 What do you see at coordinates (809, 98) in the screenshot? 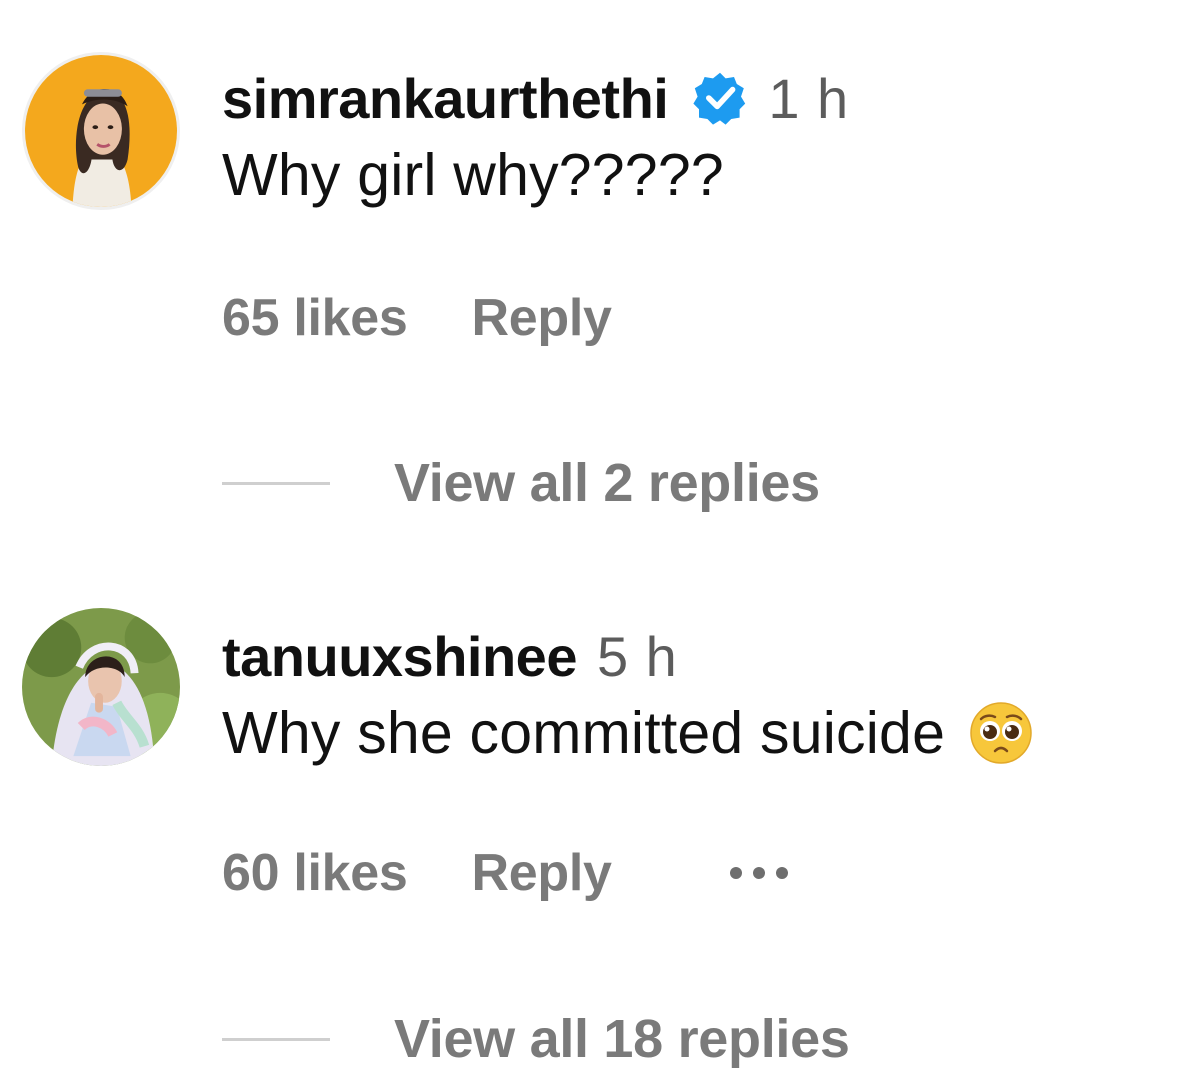
I see `comment-time: 1 h` at bounding box center [809, 98].